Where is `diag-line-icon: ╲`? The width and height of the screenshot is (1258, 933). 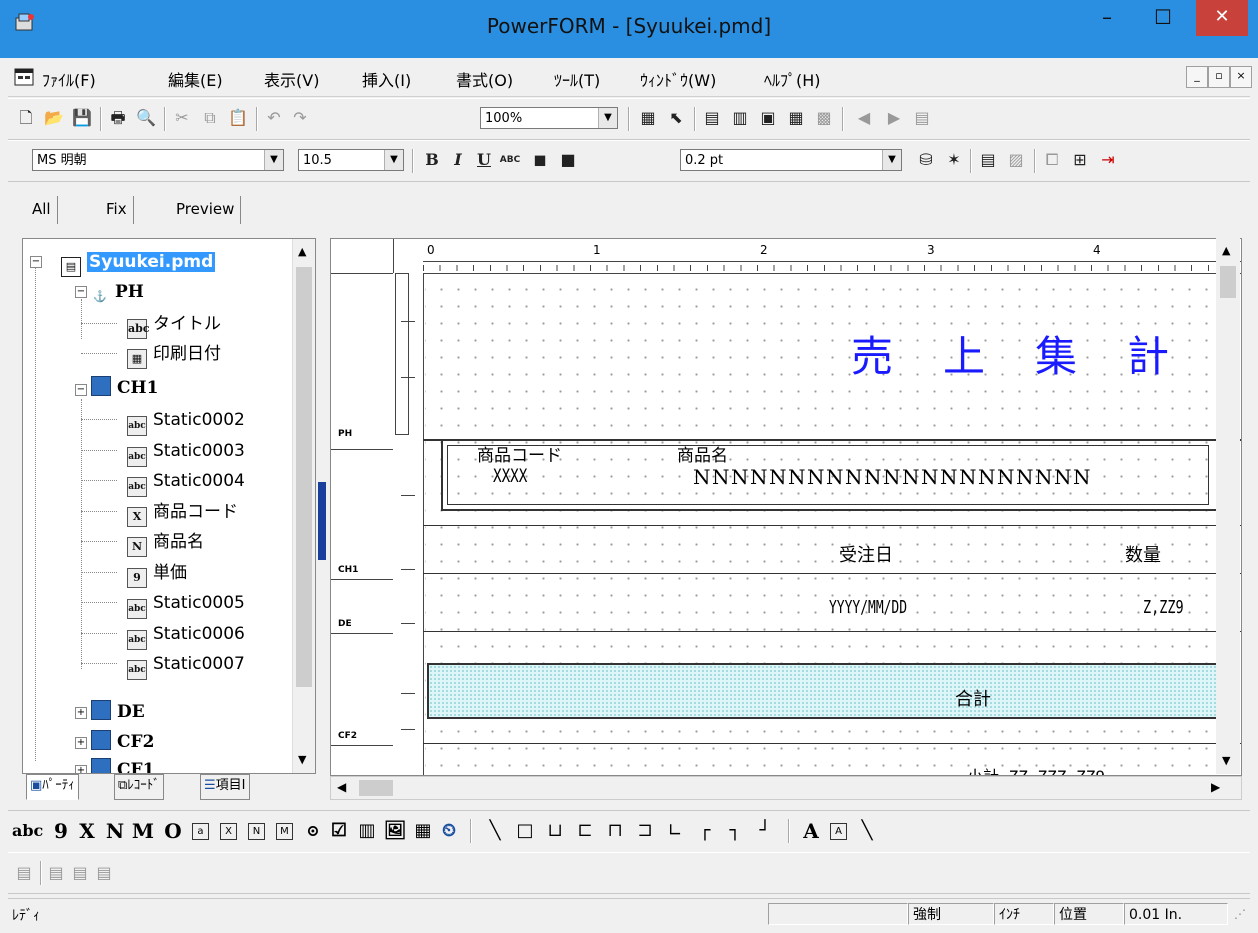 diag-line-icon: ╲ is located at coordinates (867, 831).